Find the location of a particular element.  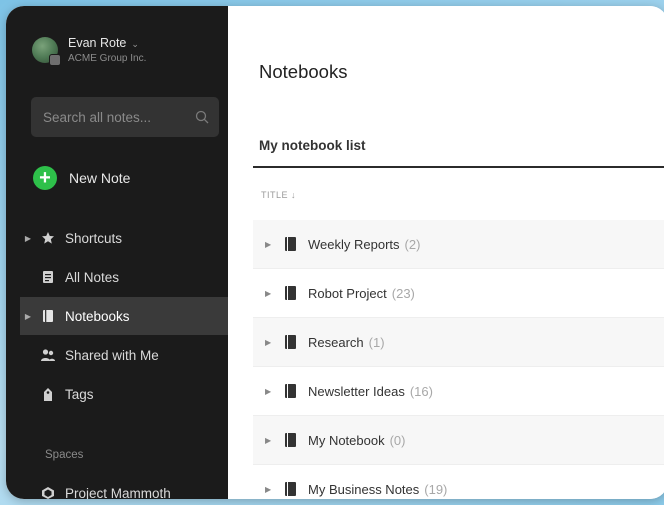

column-header-title: TITLE ↓ is located at coordinates (278, 195).